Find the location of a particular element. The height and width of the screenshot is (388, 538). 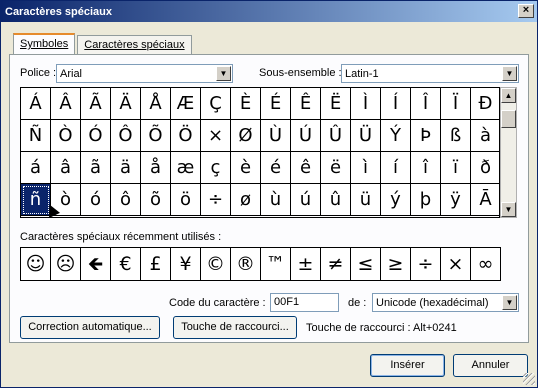

symbol-cell: û is located at coordinates (336, 200).